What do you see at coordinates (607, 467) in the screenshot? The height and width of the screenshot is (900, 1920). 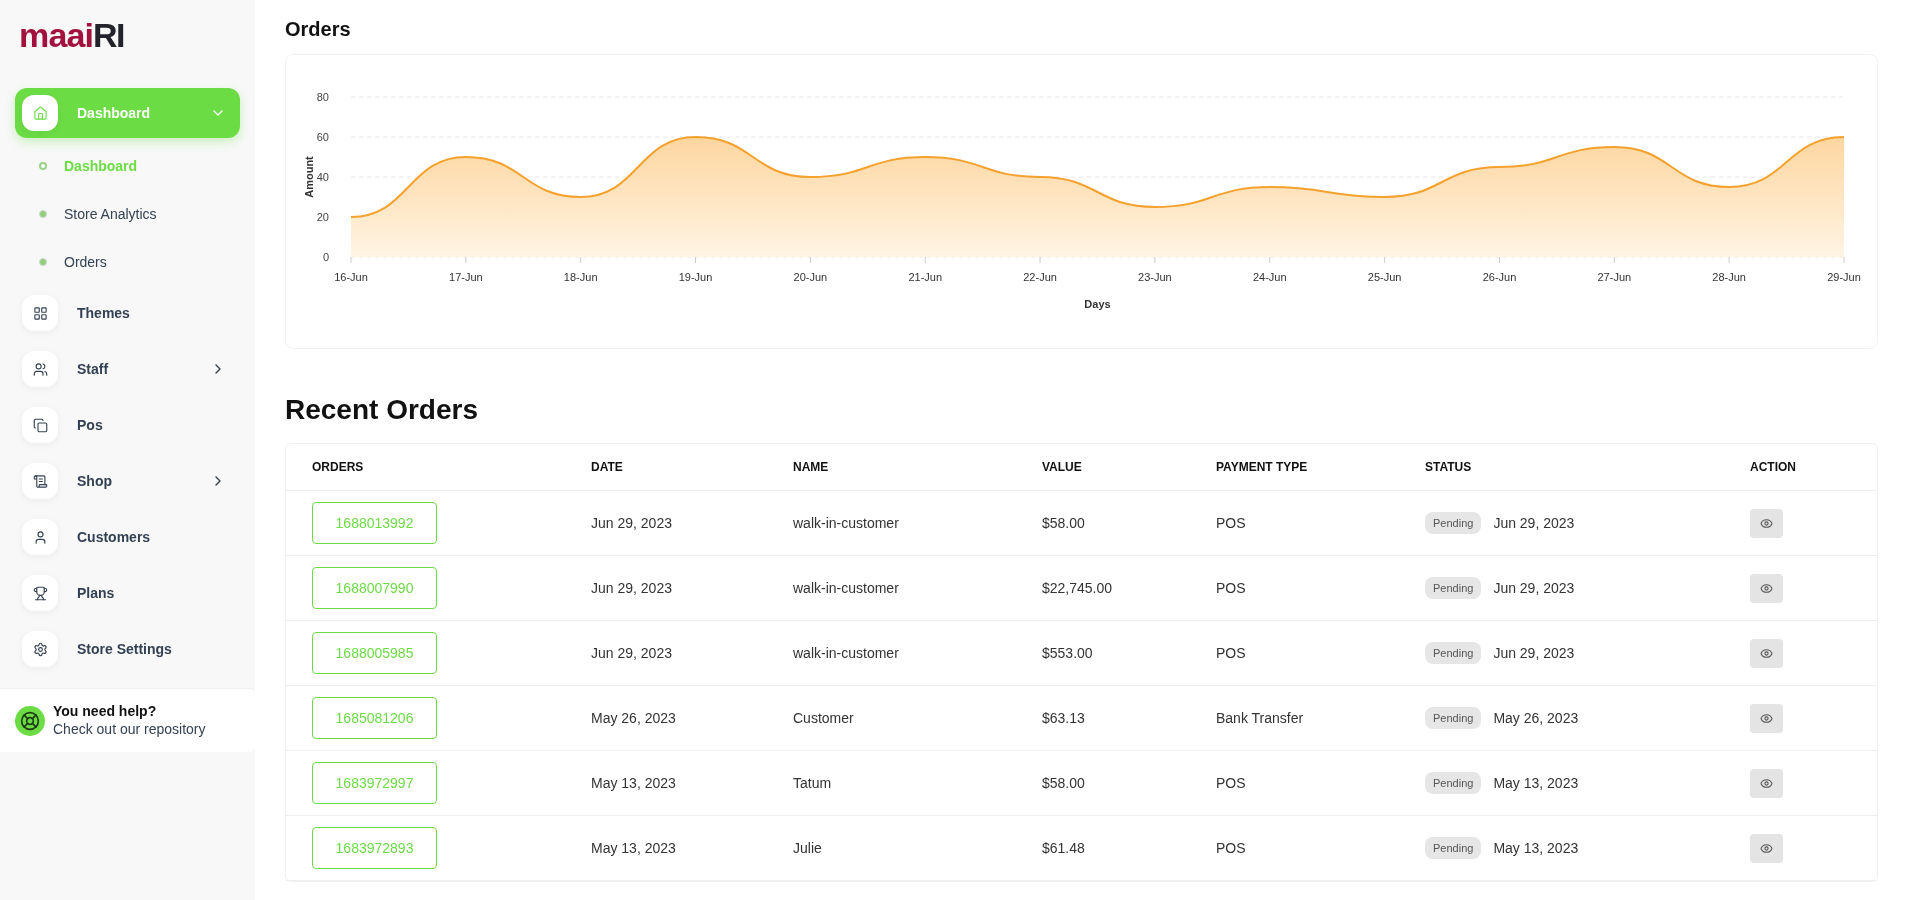 I see `column-header: DATE` at bounding box center [607, 467].